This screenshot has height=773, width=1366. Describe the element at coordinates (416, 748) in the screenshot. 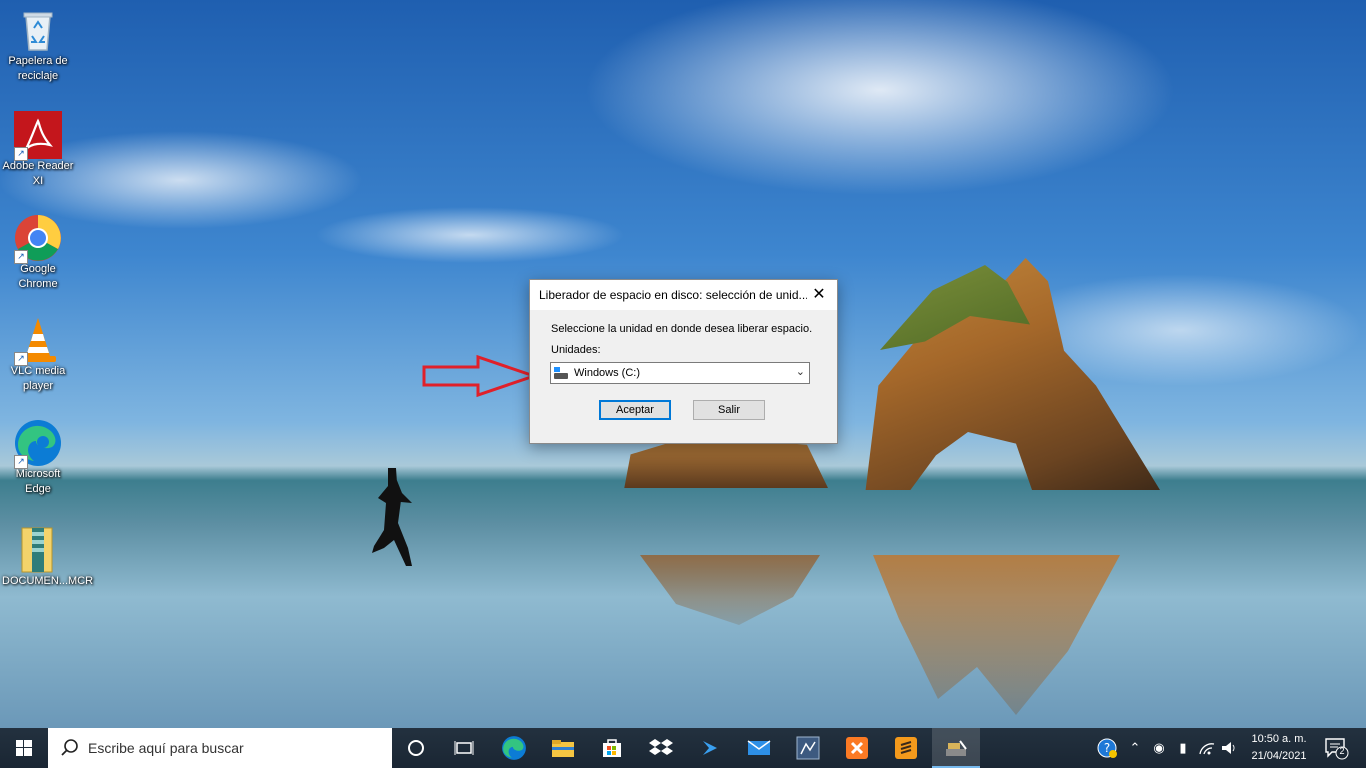

I see `cortana-icon` at that location.